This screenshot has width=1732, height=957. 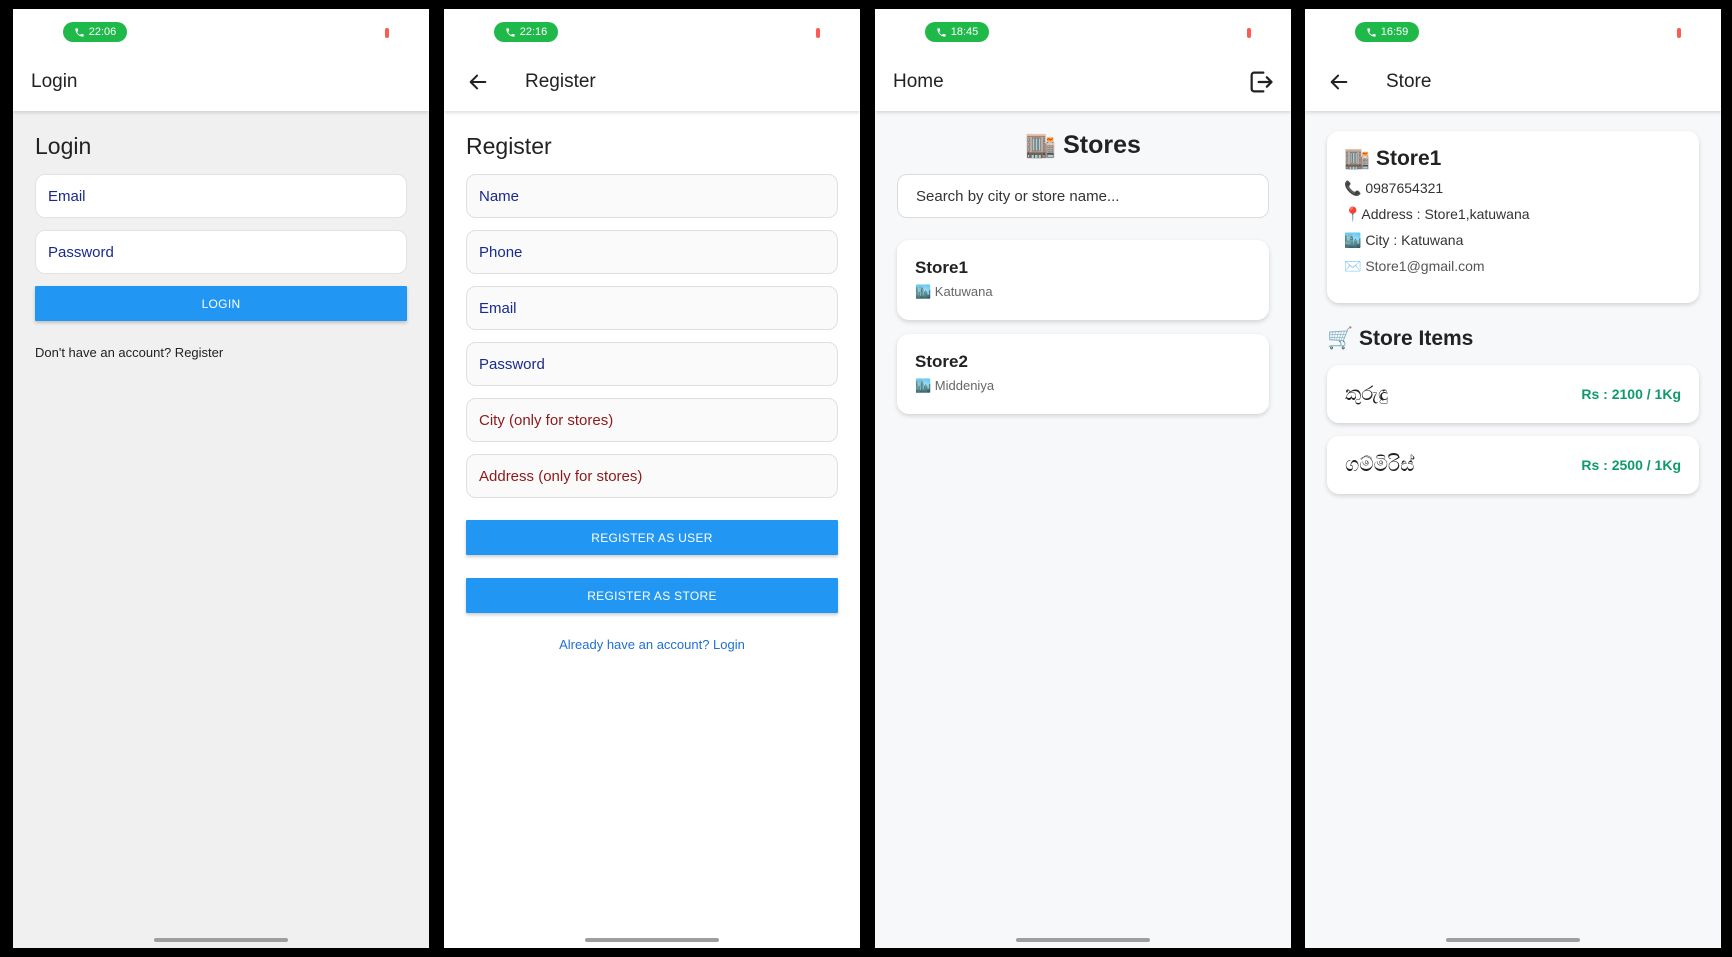 I want to click on store-city: 🏙️ City : Katuwana, so click(x=1404, y=240).